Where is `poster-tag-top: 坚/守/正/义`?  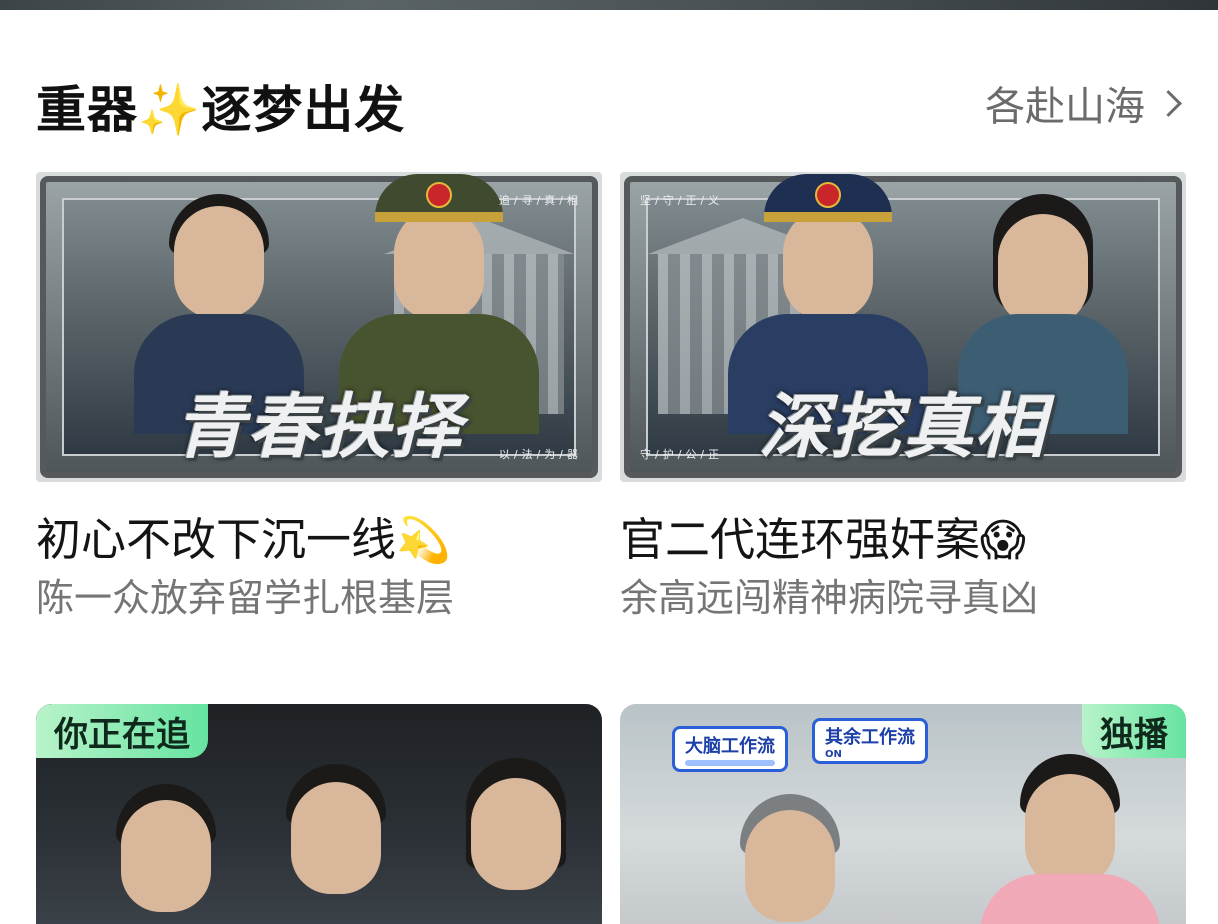
poster-tag-top: 坚/守/正/义 is located at coordinates (682, 200).